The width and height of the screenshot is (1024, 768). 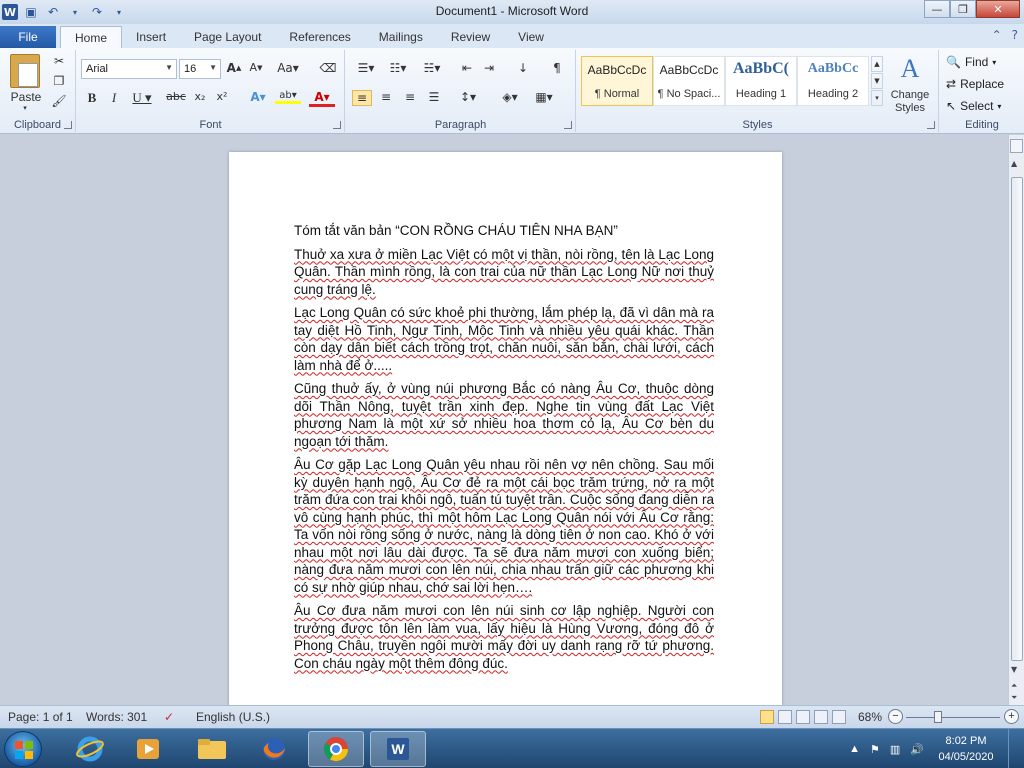 What do you see at coordinates (937, 9) in the screenshot?
I see `minimize-button: —` at bounding box center [937, 9].